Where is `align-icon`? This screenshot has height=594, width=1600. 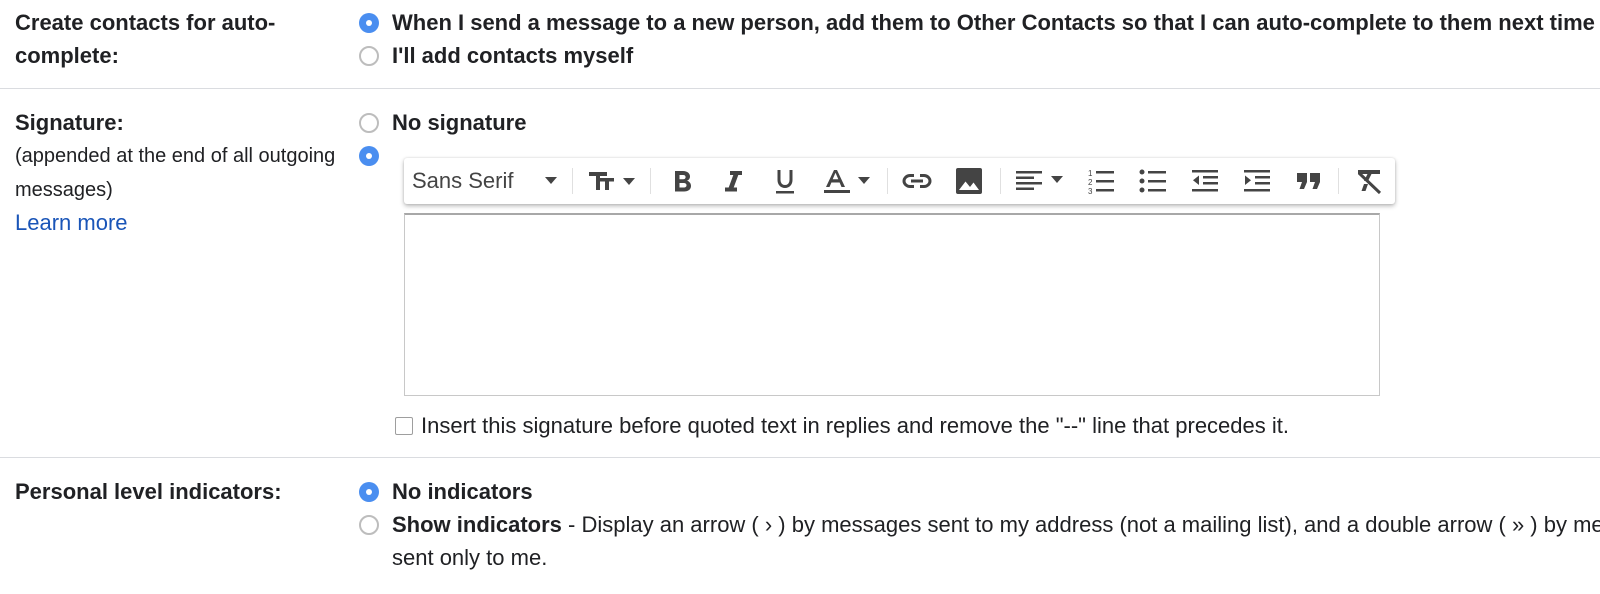 align-icon is located at coordinates (1039, 180).